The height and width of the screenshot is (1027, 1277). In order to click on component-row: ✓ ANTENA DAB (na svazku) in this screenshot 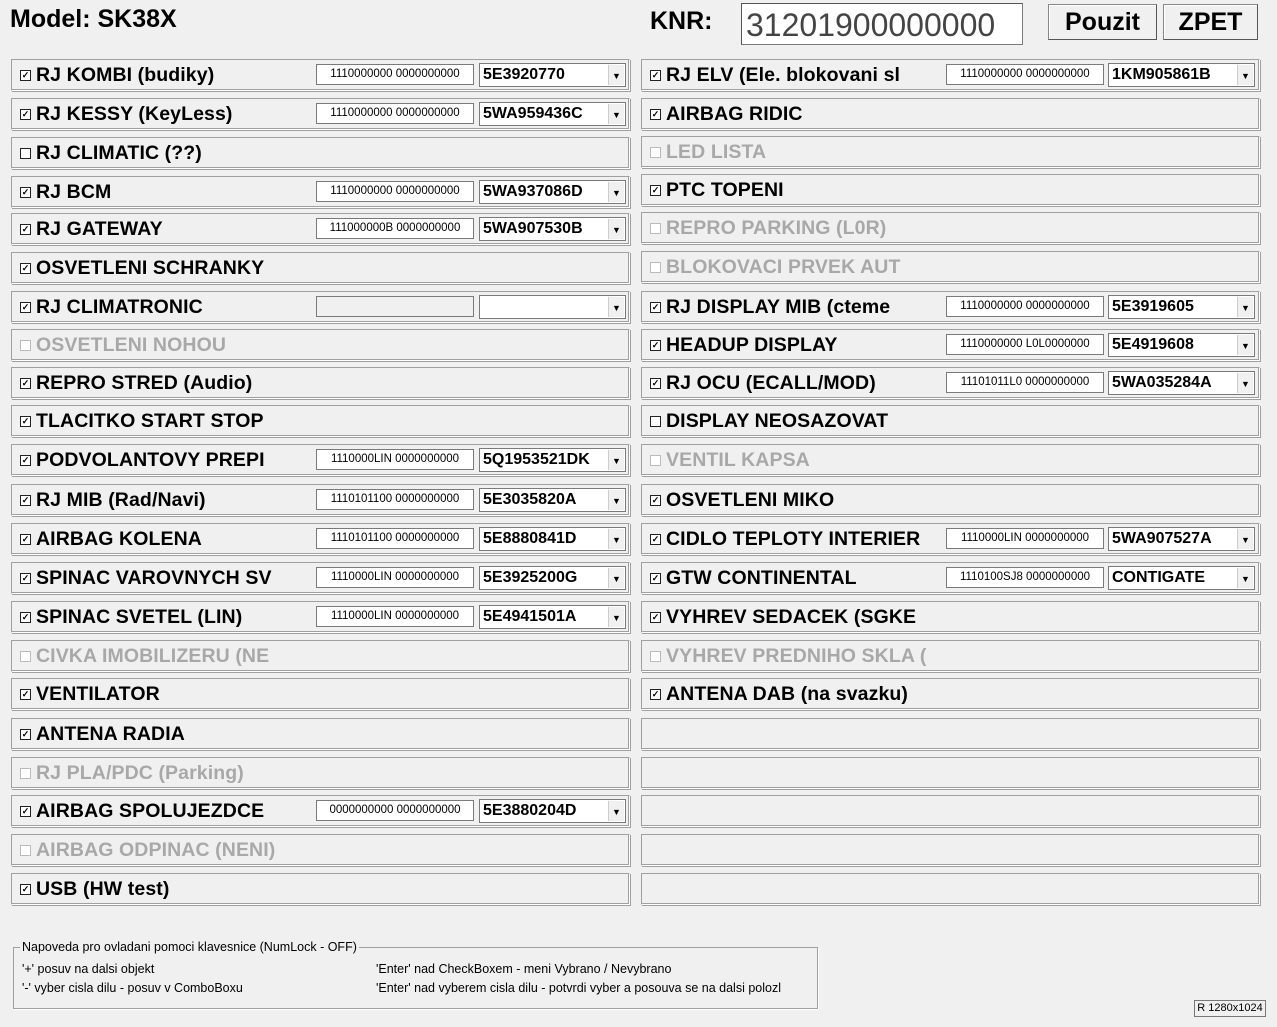, I will do `click(950, 694)`.